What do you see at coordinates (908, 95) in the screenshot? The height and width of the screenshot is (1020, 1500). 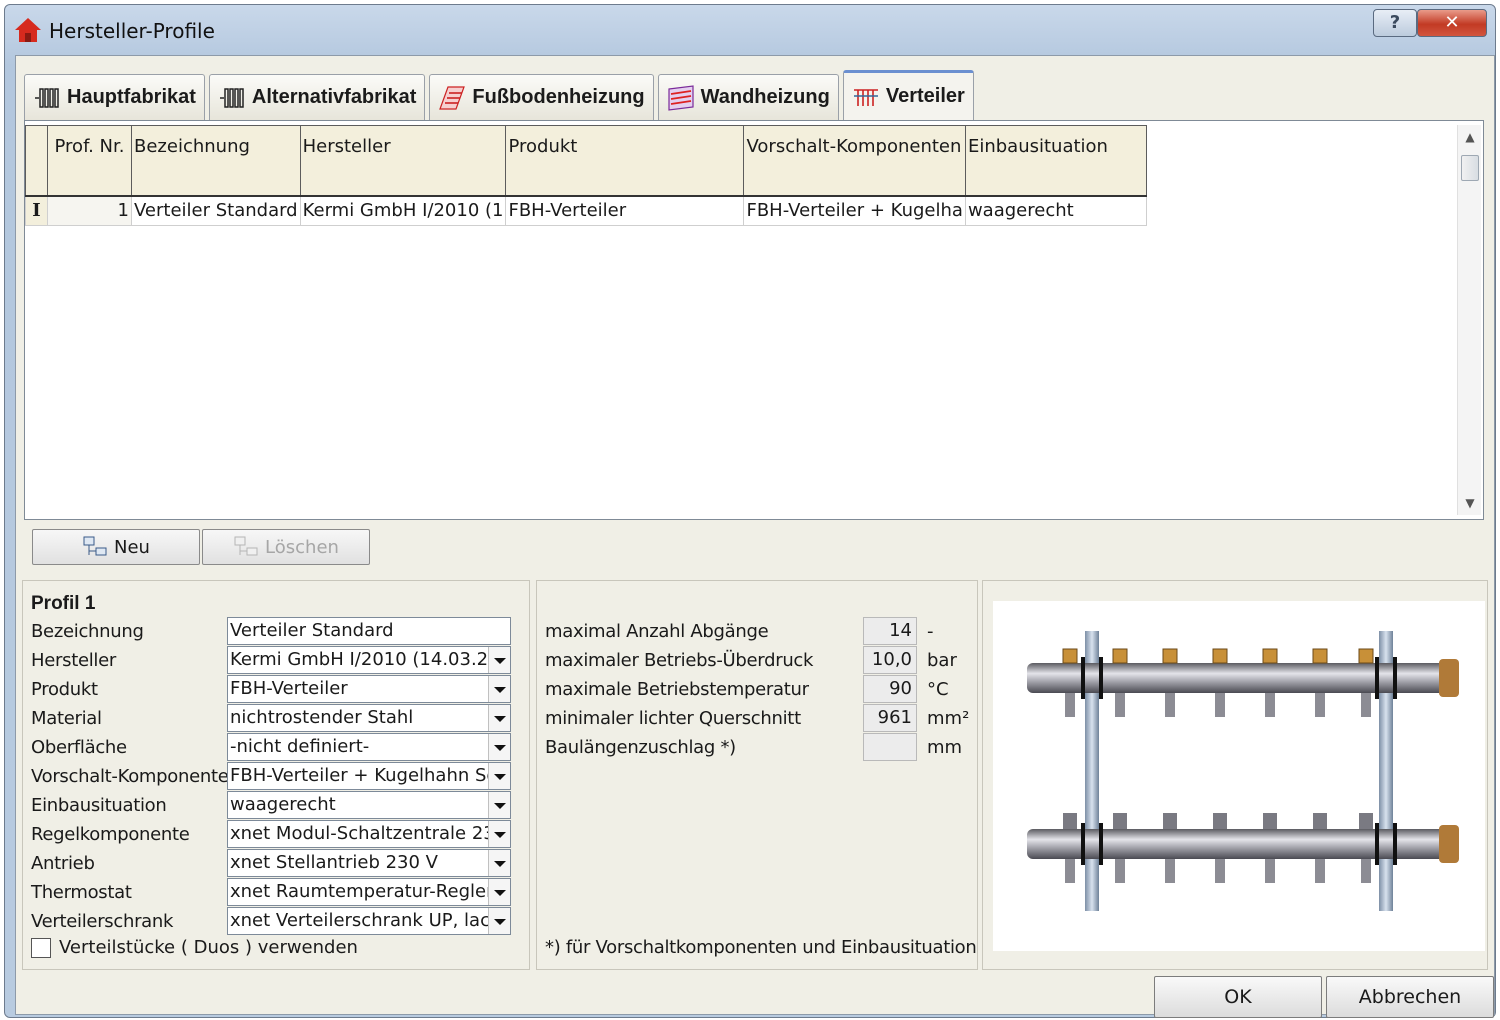 I see `tab-verteiler: Verteiler` at bounding box center [908, 95].